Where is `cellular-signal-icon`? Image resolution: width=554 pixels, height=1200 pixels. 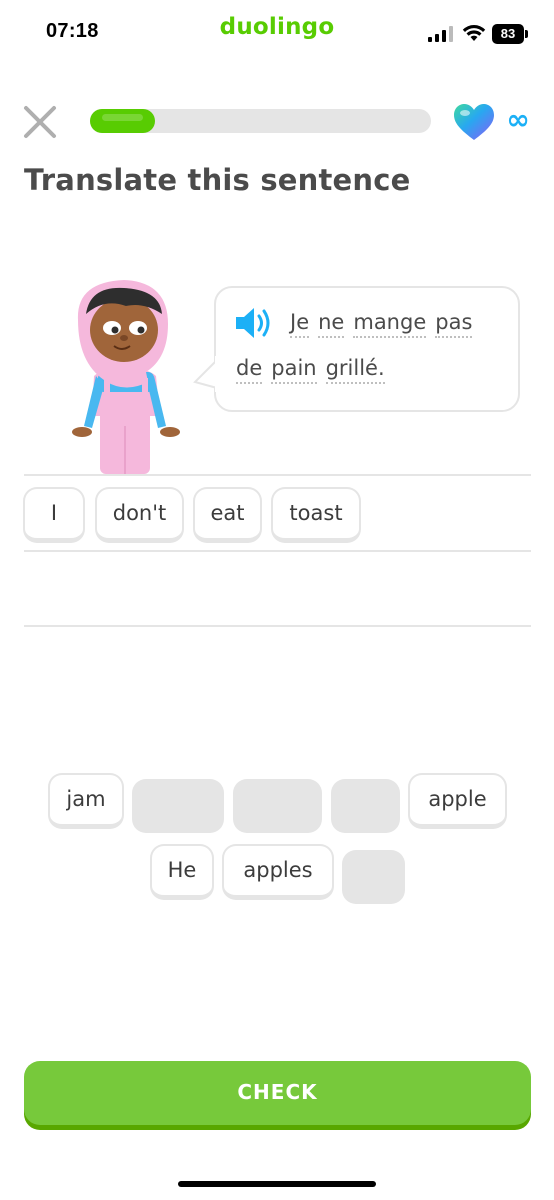
cellular-signal-icon is located at coordinates (440, 34).